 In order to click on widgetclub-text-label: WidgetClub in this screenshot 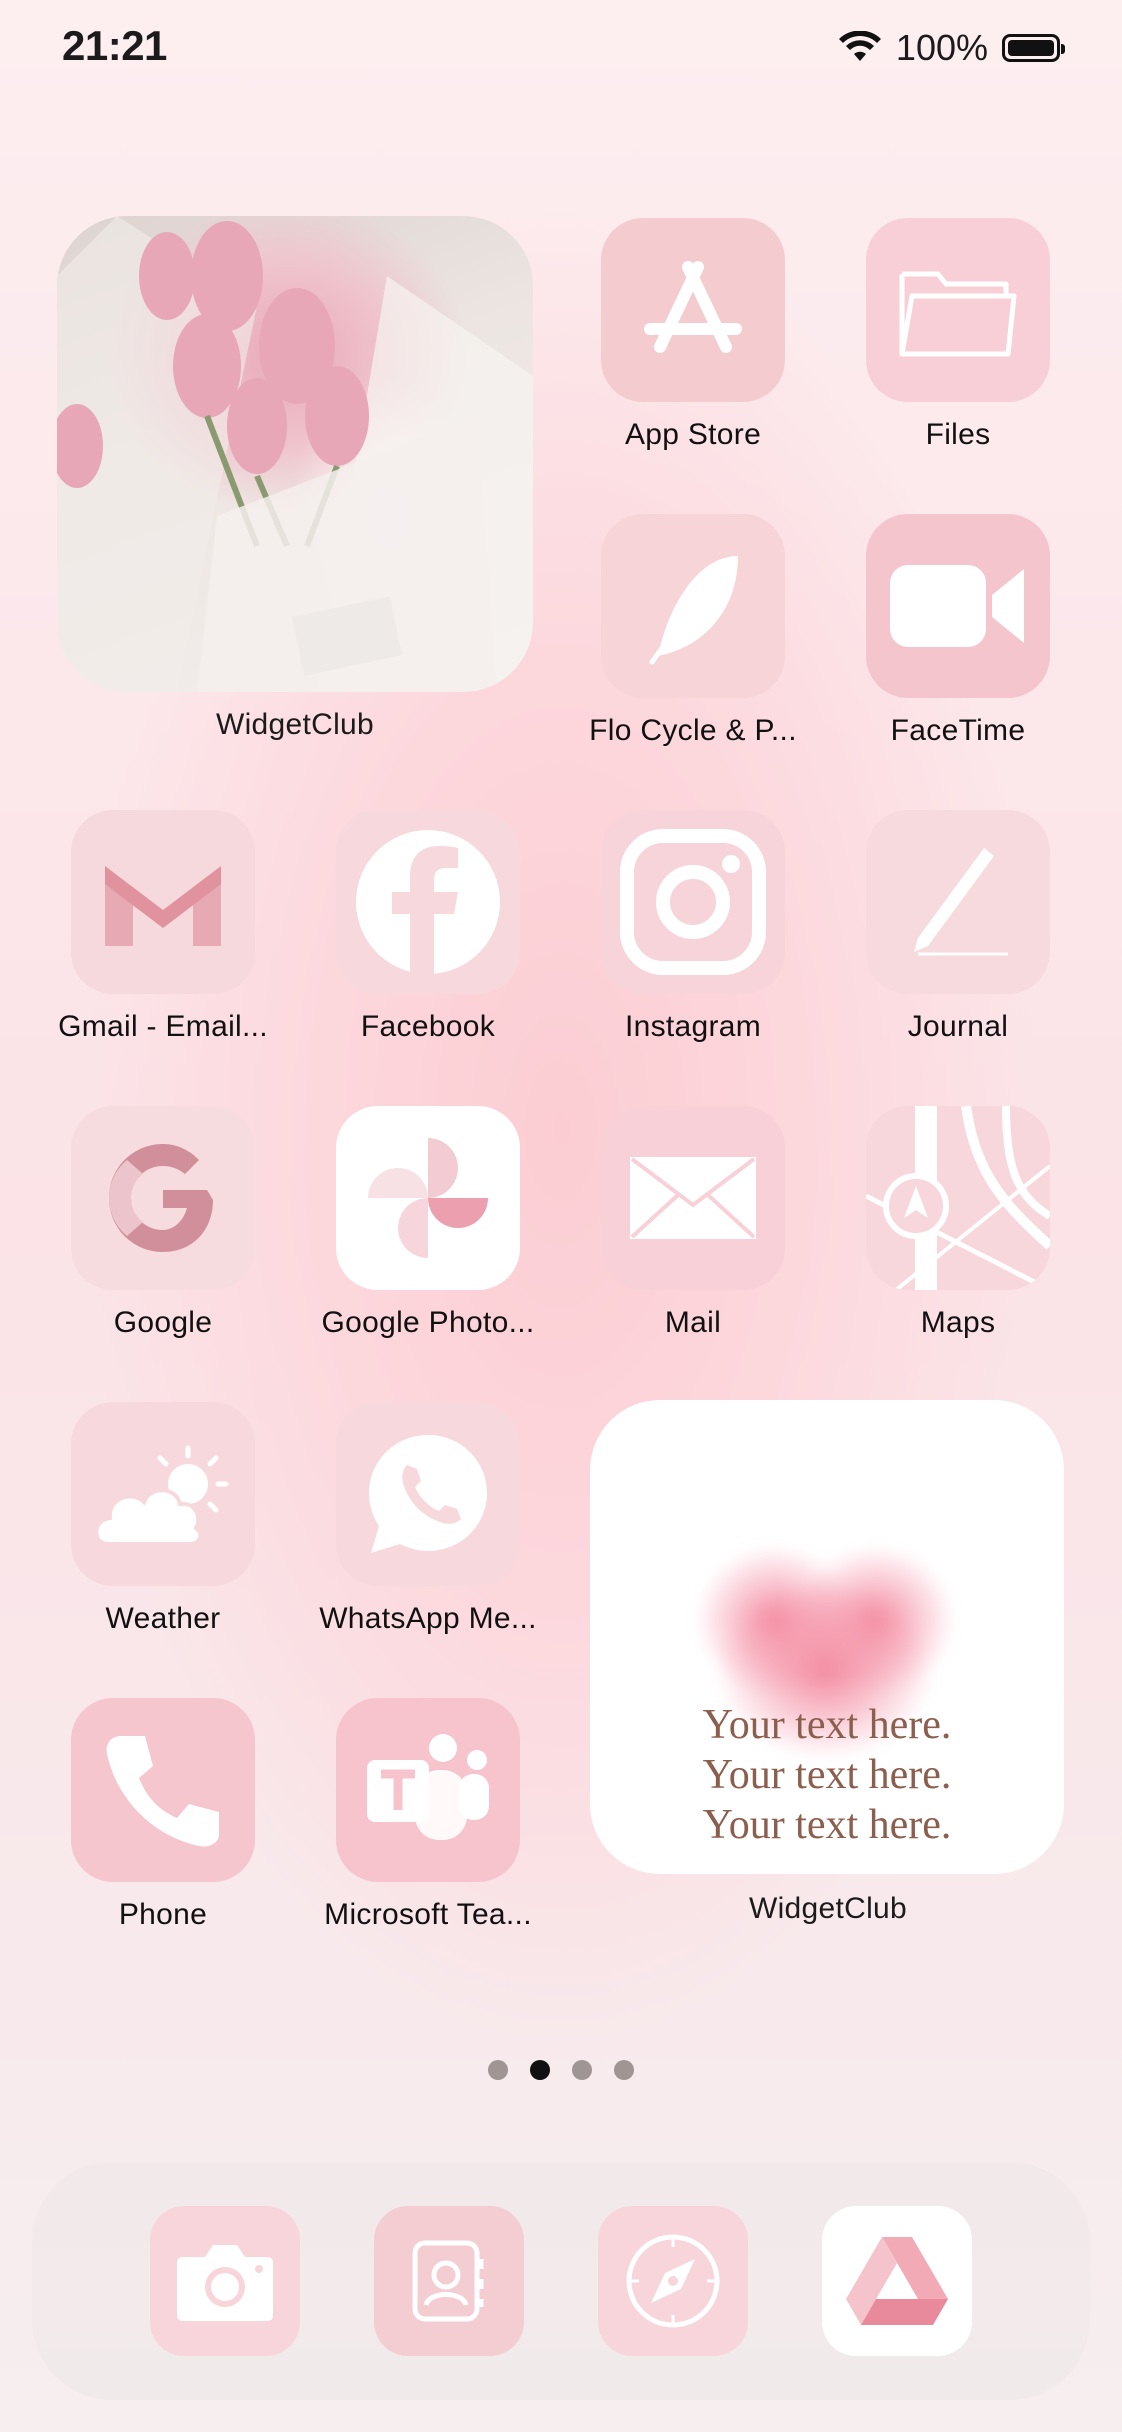, I will do `click(828, 1908)`.